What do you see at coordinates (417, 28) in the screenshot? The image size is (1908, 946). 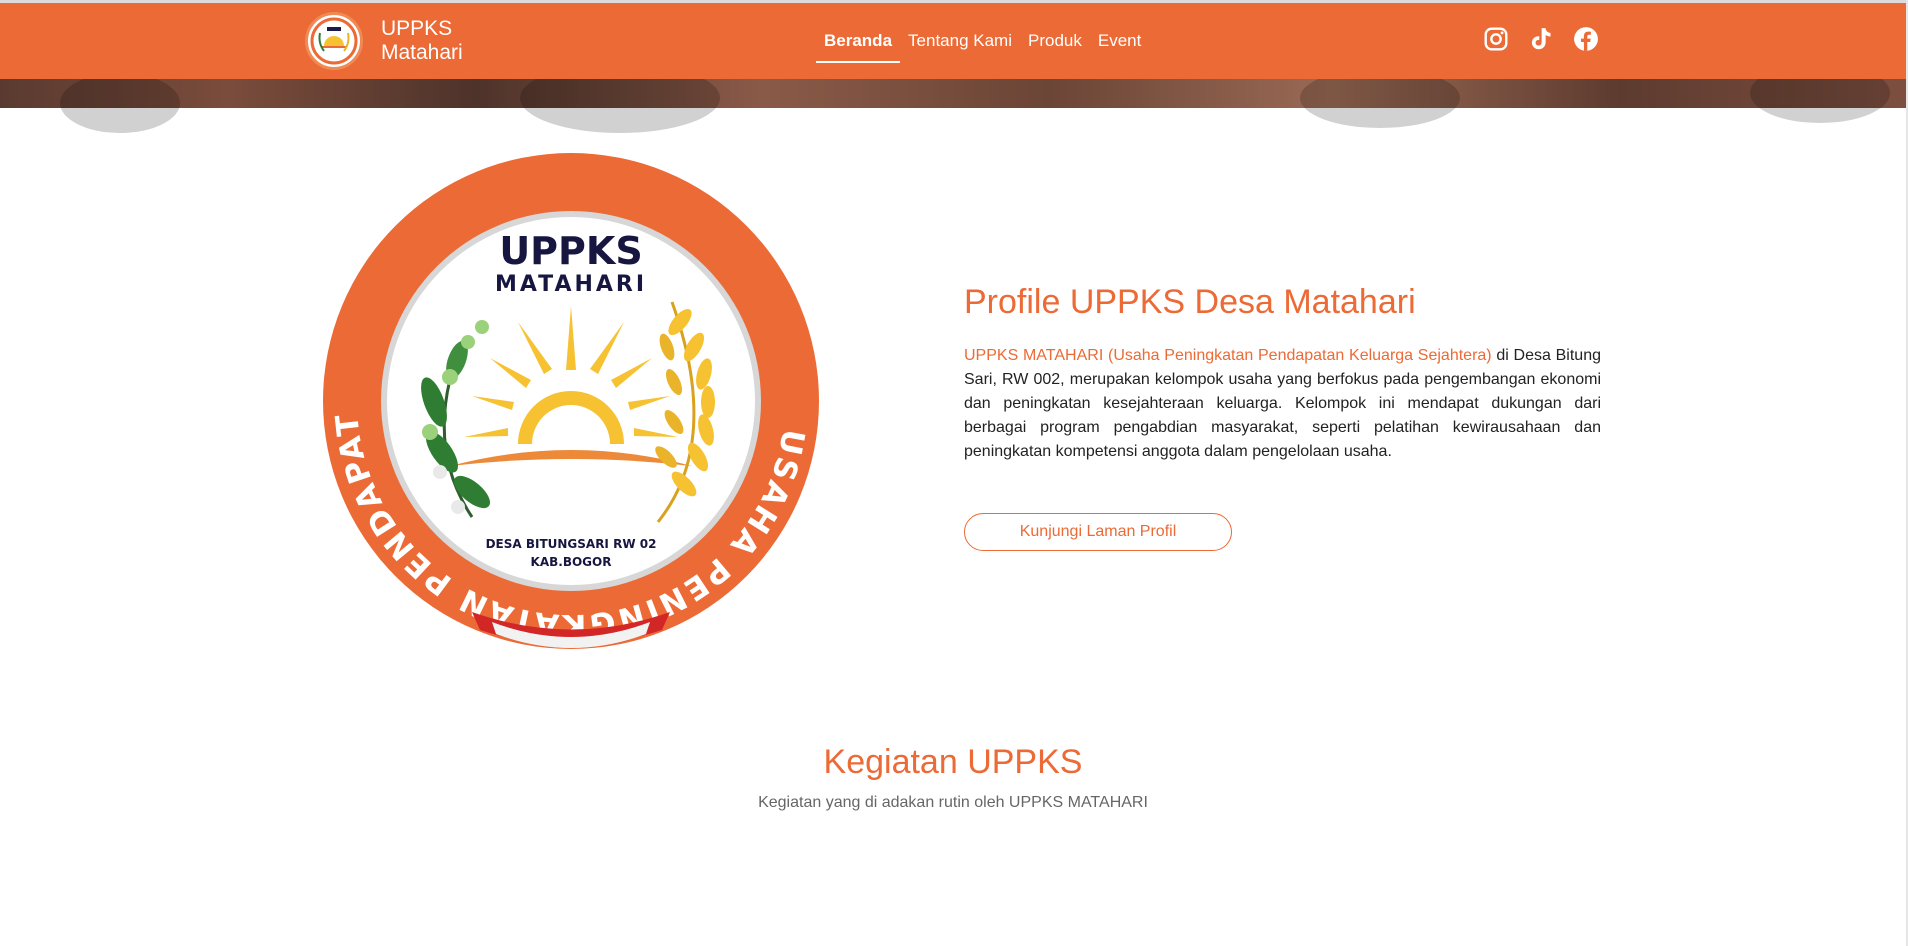 I see `brand-name-line1: UPPKS` at bounding box center [417, 28].